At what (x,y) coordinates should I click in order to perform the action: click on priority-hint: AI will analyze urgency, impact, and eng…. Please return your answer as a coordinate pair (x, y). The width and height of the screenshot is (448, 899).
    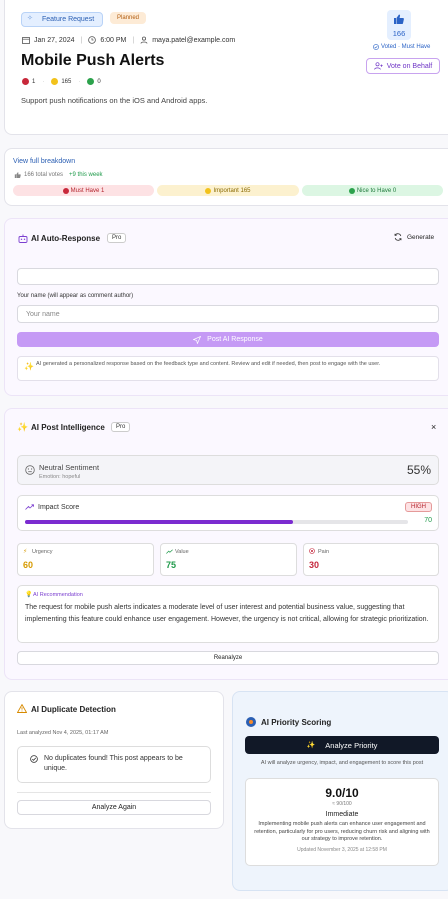
    Looking at the image, I should click on (342, 763).